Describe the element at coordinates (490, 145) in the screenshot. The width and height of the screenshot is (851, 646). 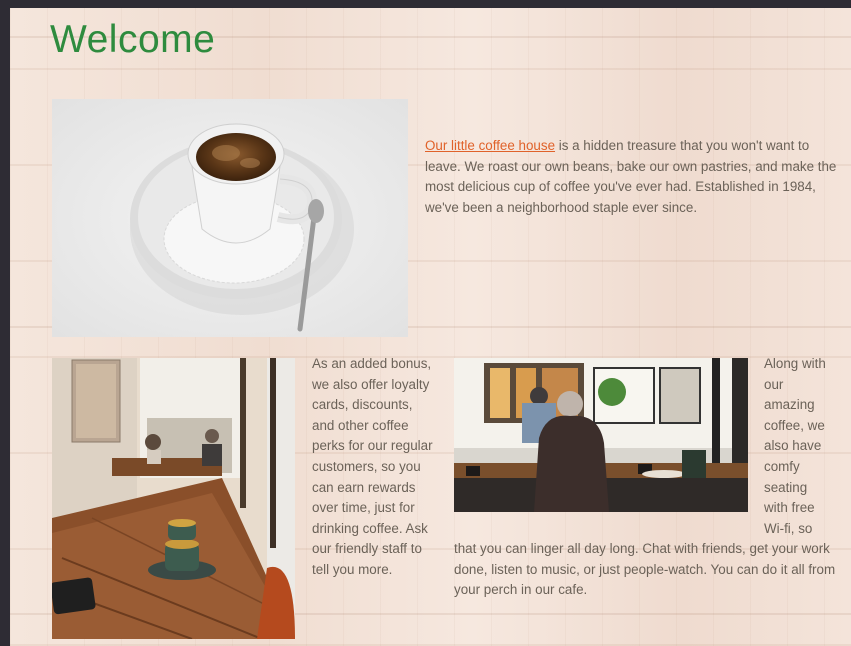
I see `coffee-house-link: Our little coffee house` at that location.